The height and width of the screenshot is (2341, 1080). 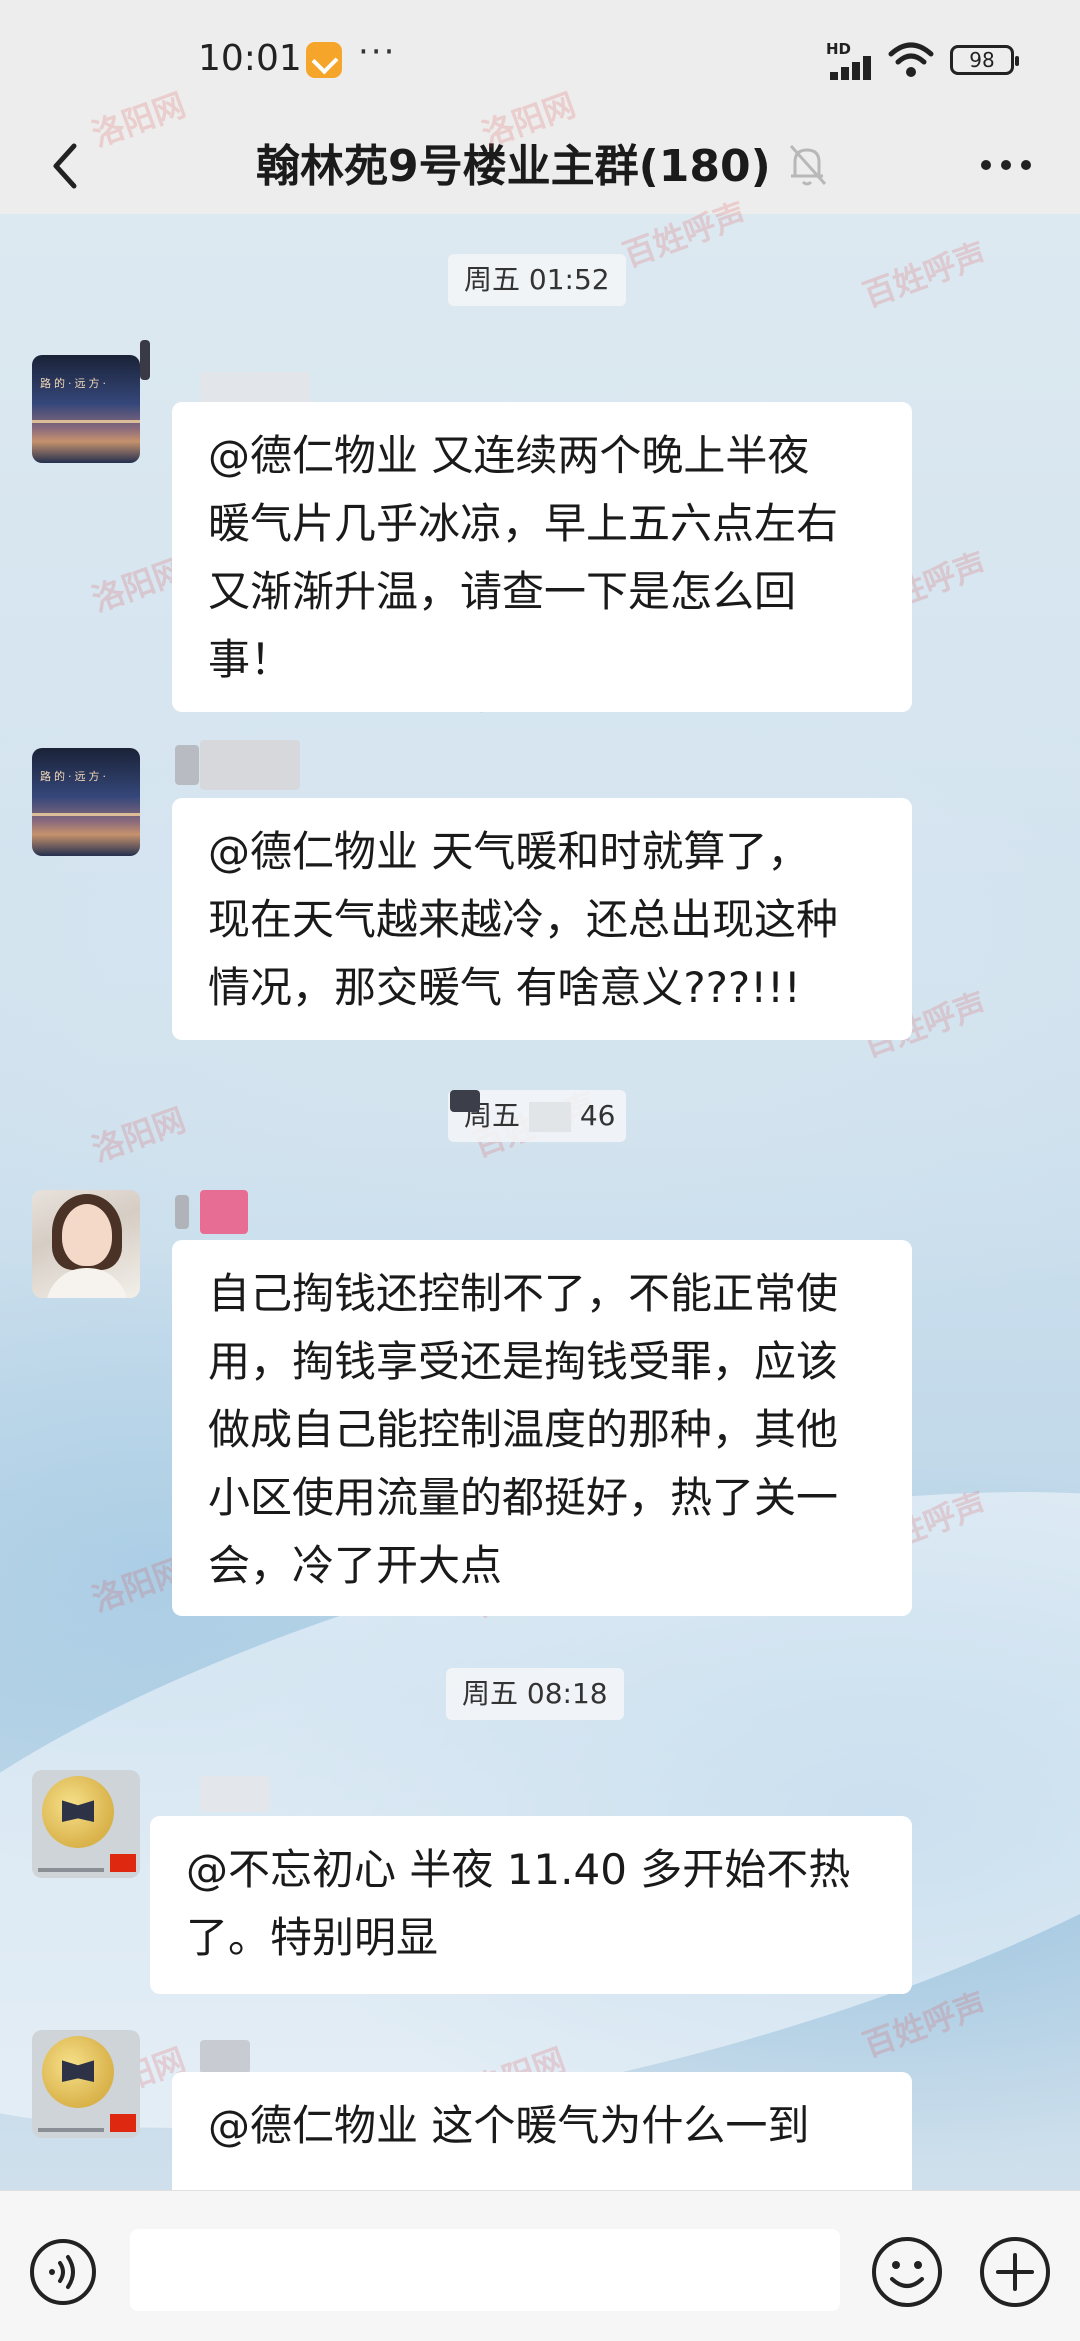 What do you see at coordinates (523, 1429) in the screenshot?
I see `message-line: 做成自己能控制温度的那种，其他` at bounding box center [523, 1429].